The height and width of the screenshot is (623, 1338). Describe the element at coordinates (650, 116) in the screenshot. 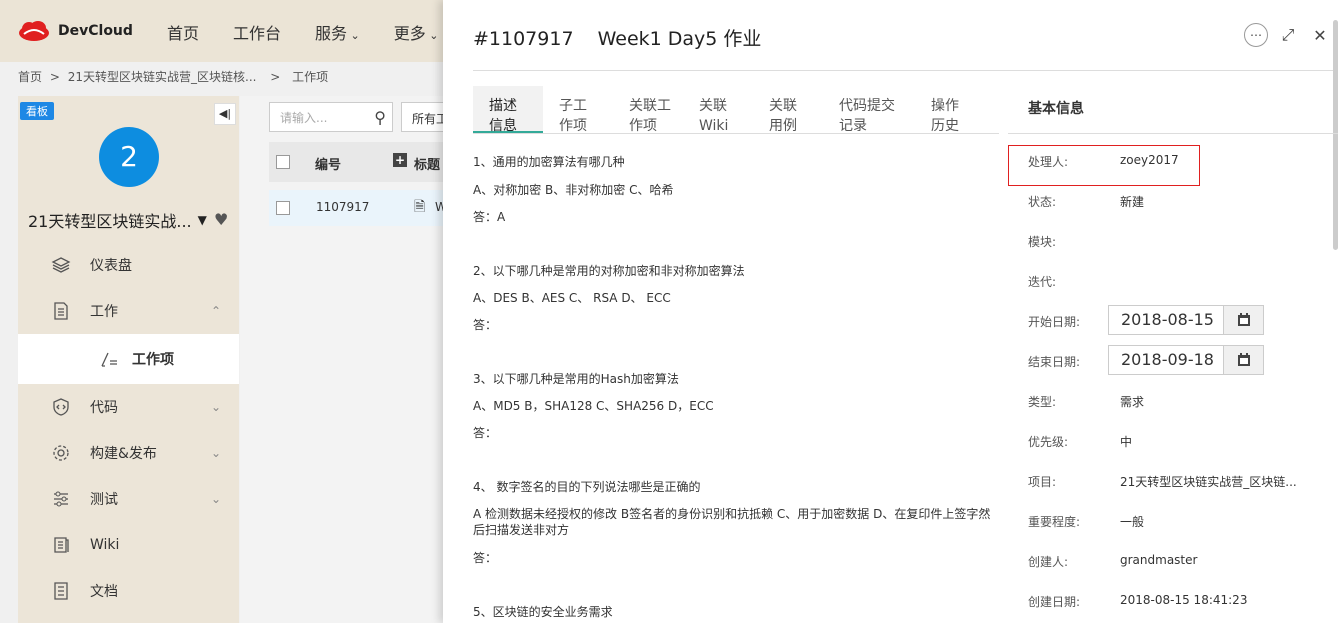

I see `tab-label: 关联工 作项` at that location.